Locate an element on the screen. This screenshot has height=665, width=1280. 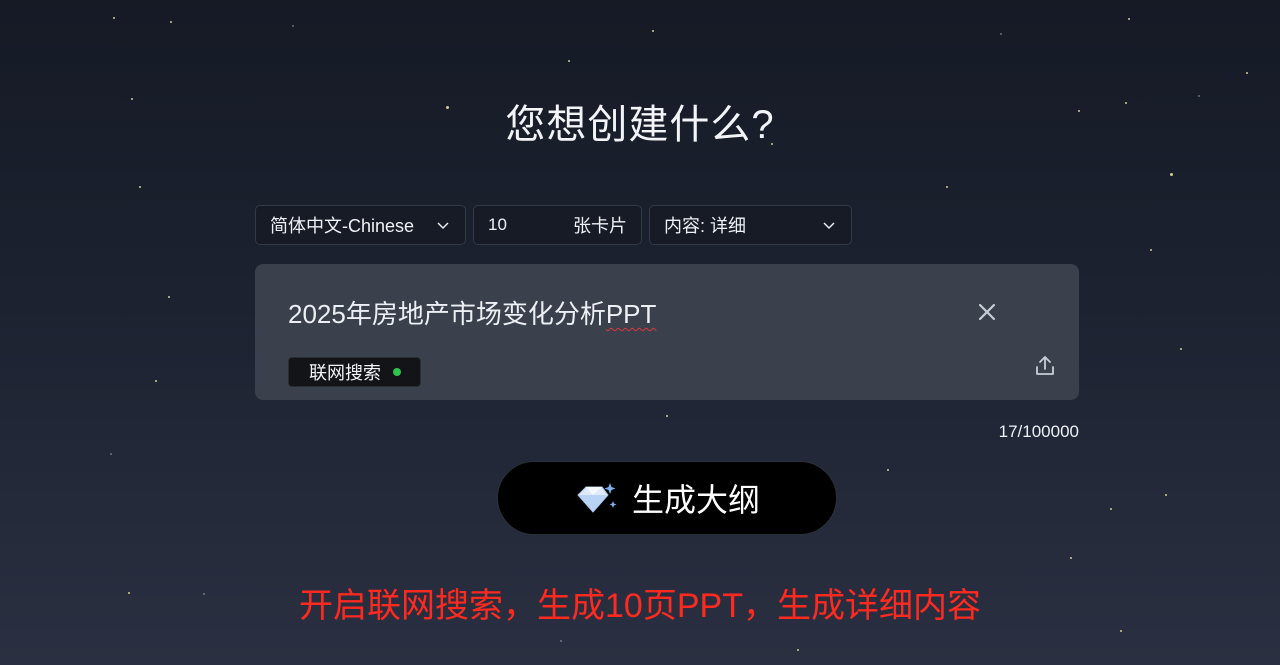
web-search-toggle: 联网搜索 is located at coordinates (354, 372).